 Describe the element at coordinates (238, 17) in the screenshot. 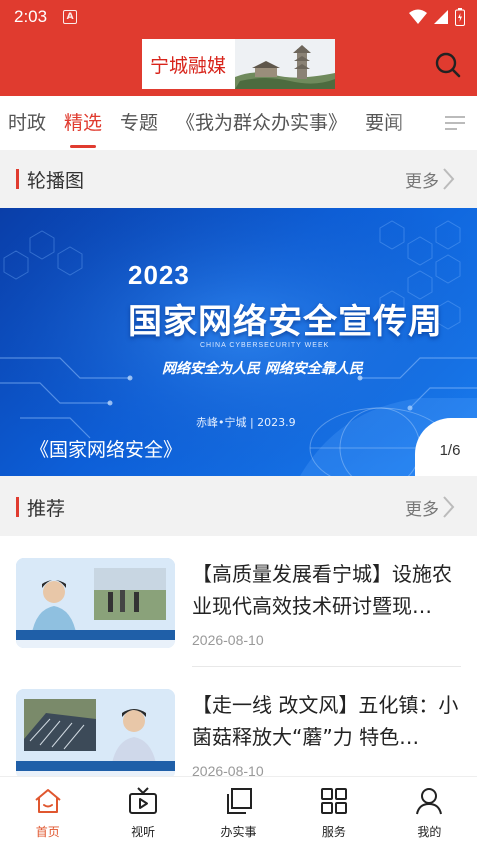

I see `status-bar: 2:03 A` at that location.